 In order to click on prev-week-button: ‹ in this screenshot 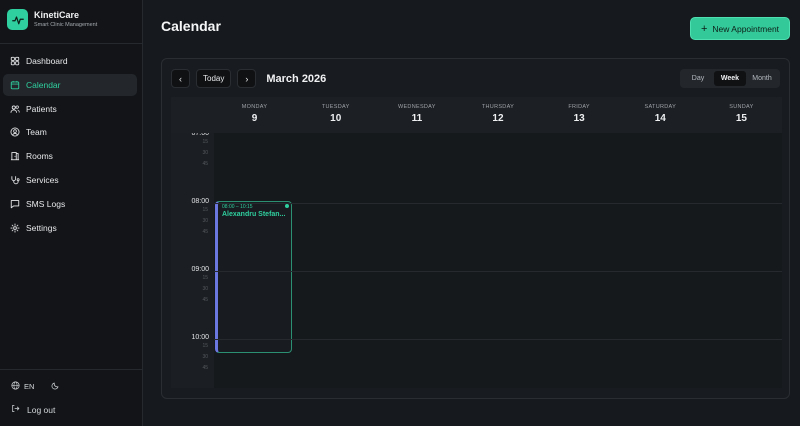, I will do `click(180, 78)`.